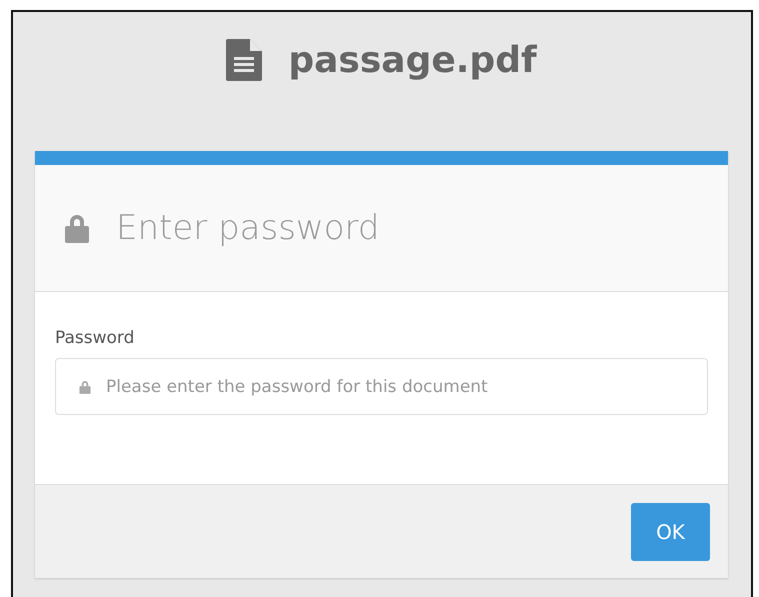  I want to click on password-field: Please enter the password for this document, so click(381, 386).